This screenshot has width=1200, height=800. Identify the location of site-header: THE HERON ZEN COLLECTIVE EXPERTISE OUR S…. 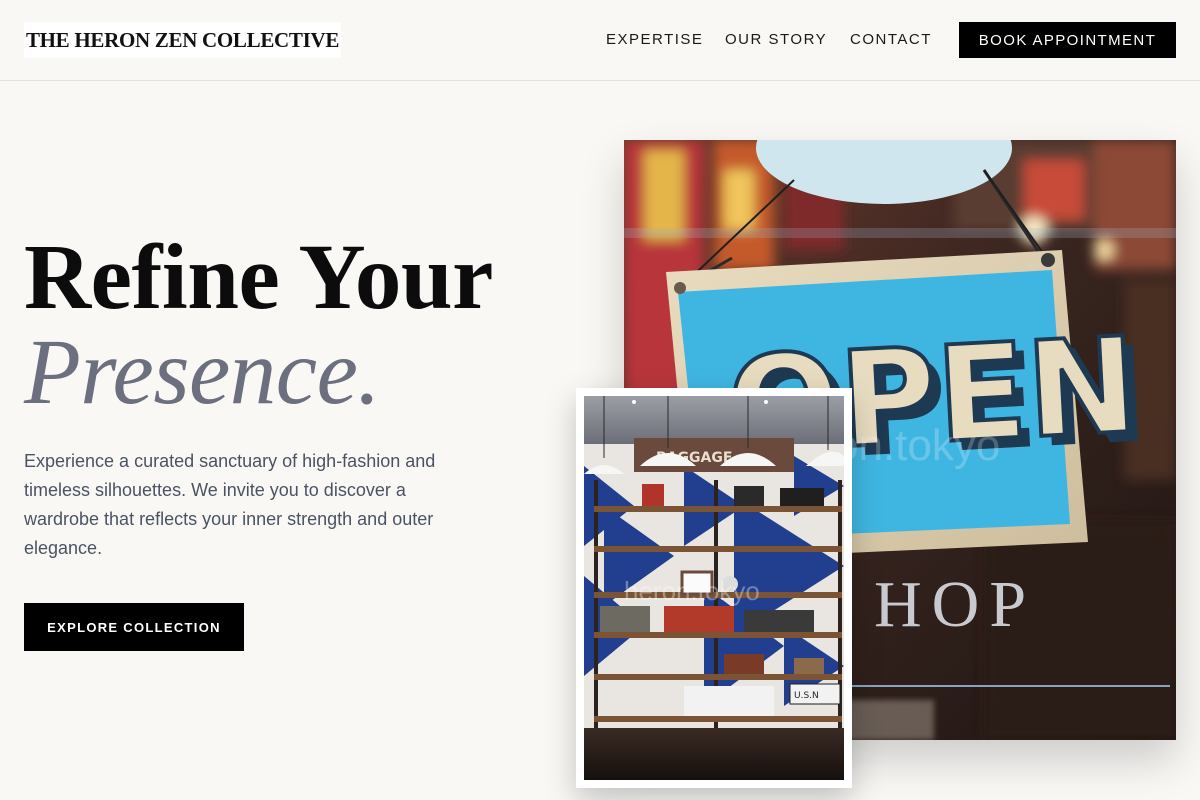
(600, 40).